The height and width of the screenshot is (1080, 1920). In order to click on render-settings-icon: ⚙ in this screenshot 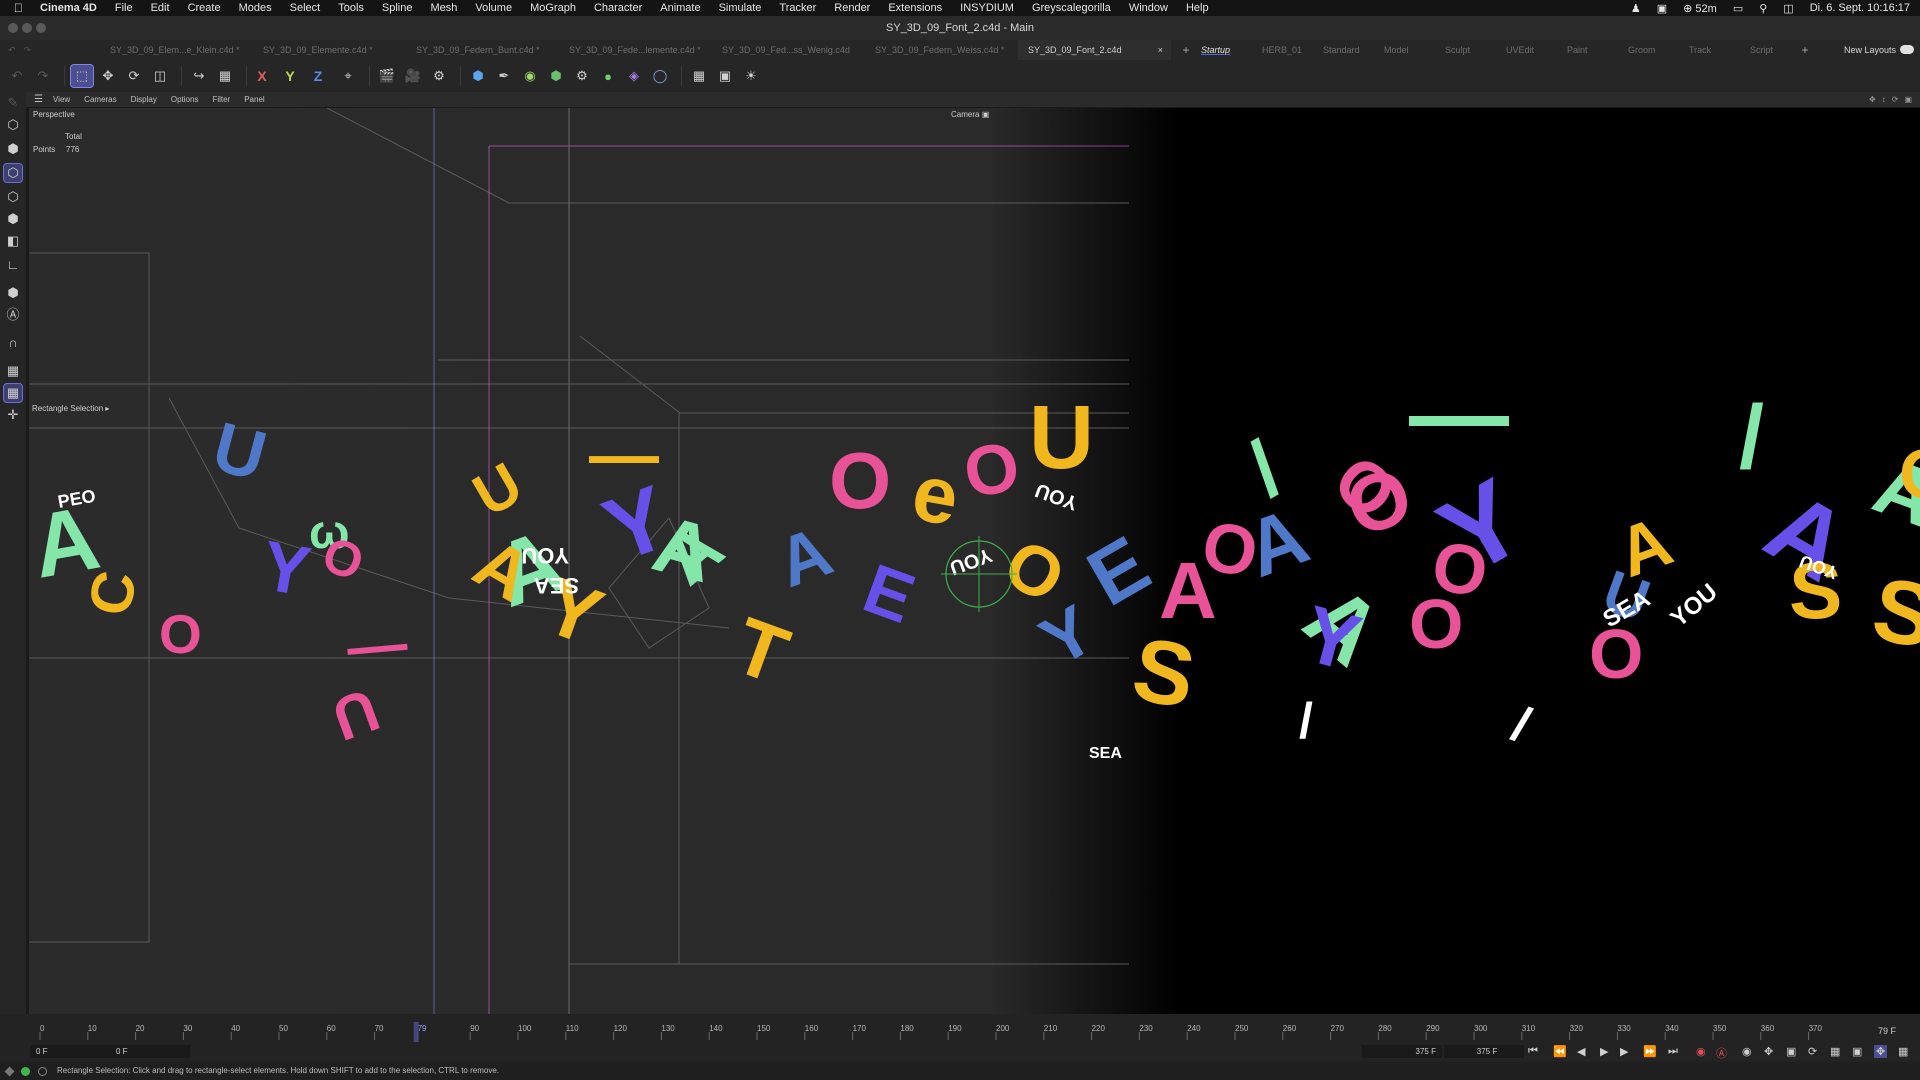, I will do `click(439, 76)`.